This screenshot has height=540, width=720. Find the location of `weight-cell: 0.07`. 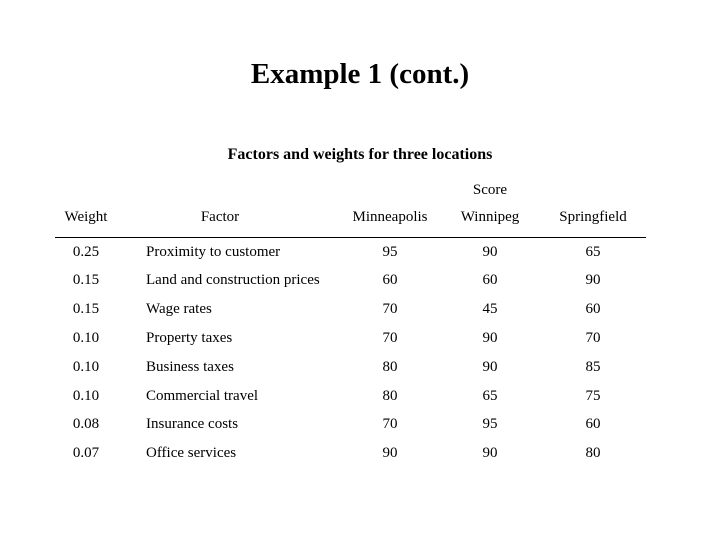

weight-cell: 0.07 is located at coordinates (86, 453).